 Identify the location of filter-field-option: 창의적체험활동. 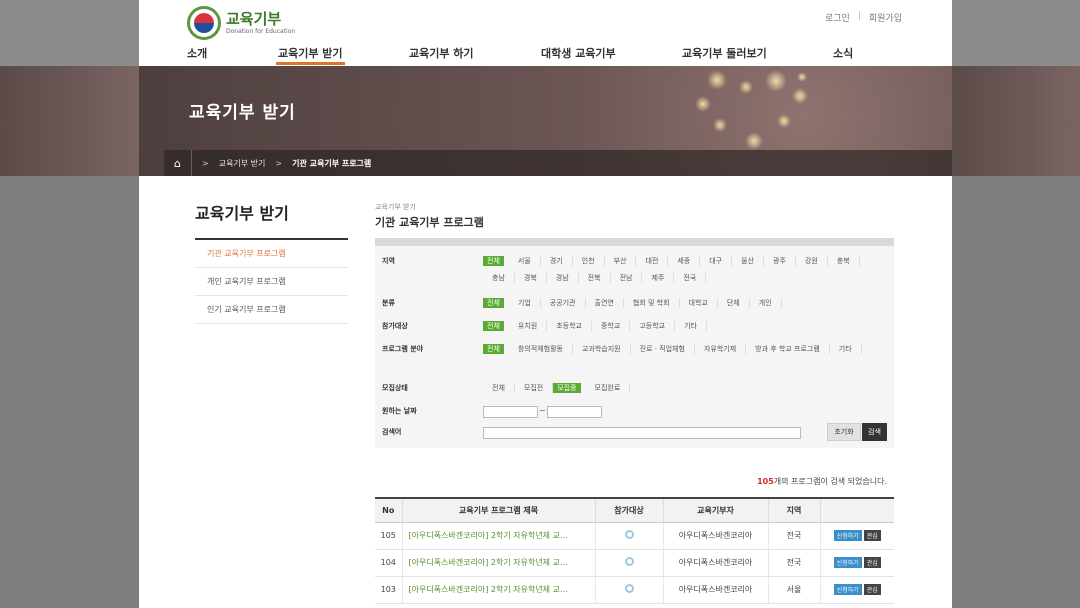
(541, 349).